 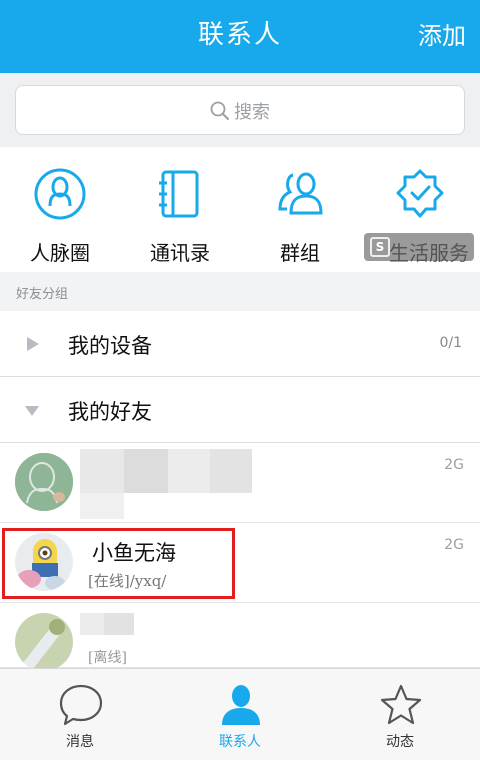 I want to click on badge-check-icon, so click(x=420, y=193).